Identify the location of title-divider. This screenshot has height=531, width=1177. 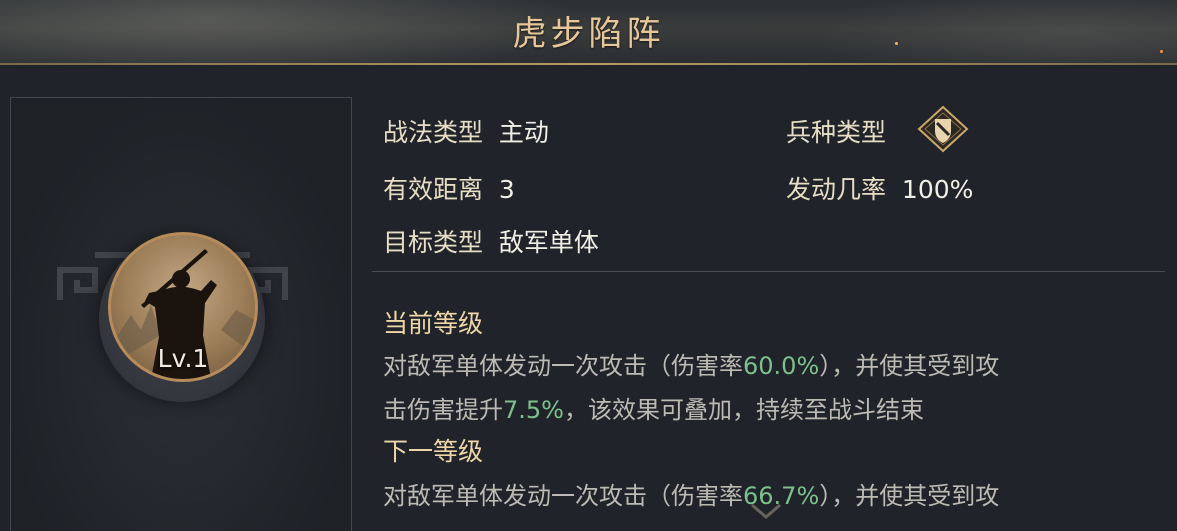
(588, 64).